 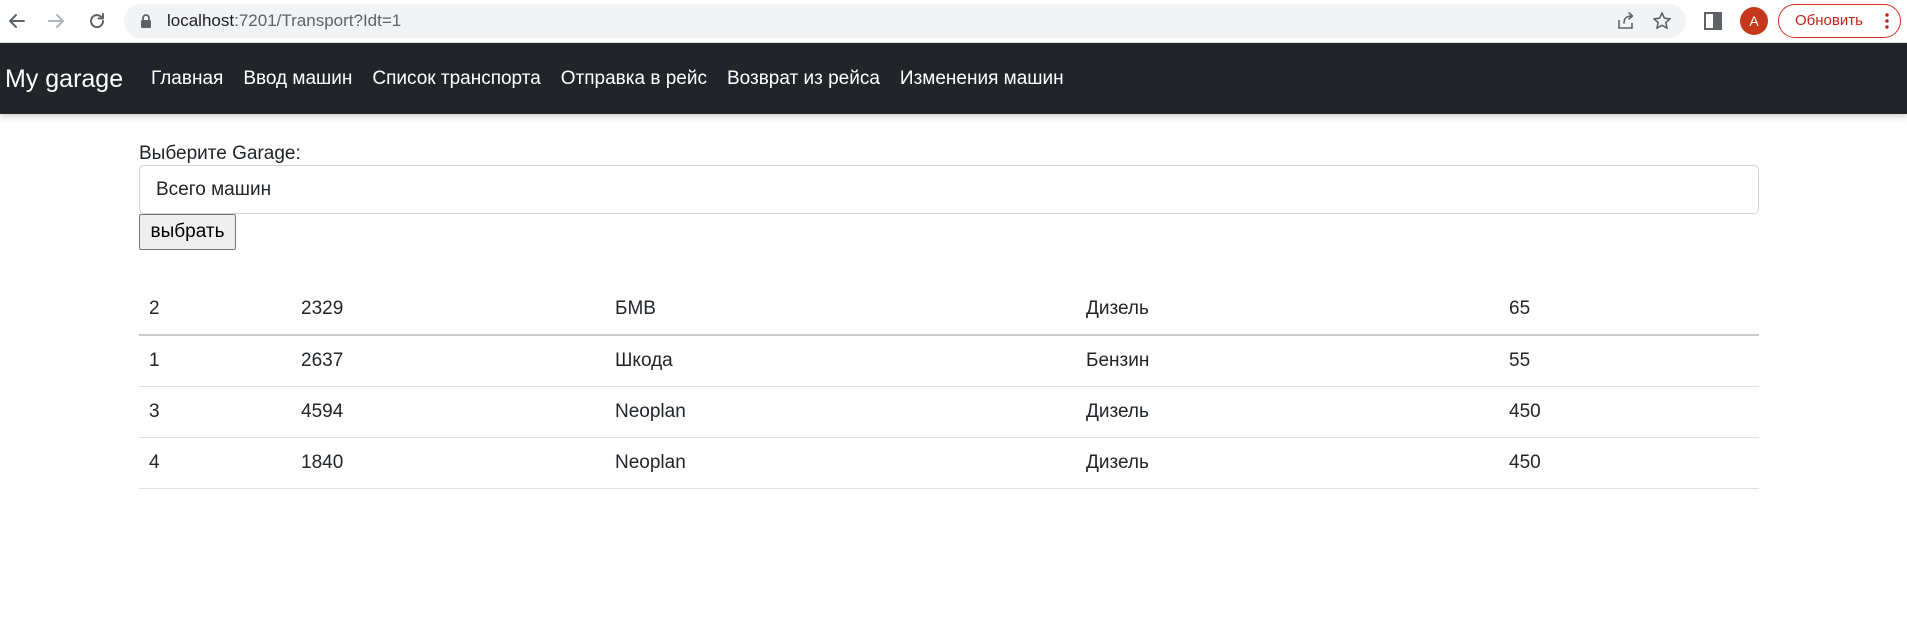 I want to click on table-cell-number: 4594, so click(x=322, y=411).